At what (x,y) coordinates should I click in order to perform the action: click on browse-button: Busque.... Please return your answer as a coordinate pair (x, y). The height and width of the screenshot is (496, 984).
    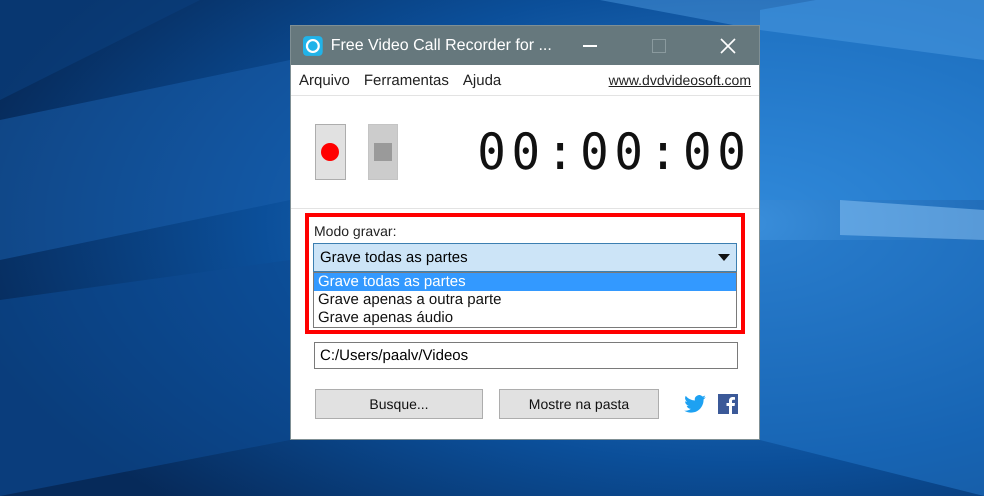
    Looking at the image, I should click on (399, 404).